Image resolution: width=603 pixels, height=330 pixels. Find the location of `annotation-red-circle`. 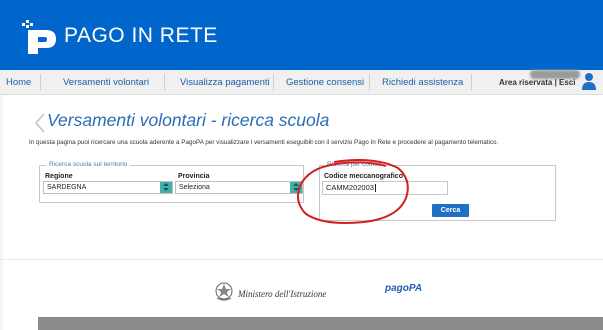

annotation-red-circle is located at coordinates (353, 191).